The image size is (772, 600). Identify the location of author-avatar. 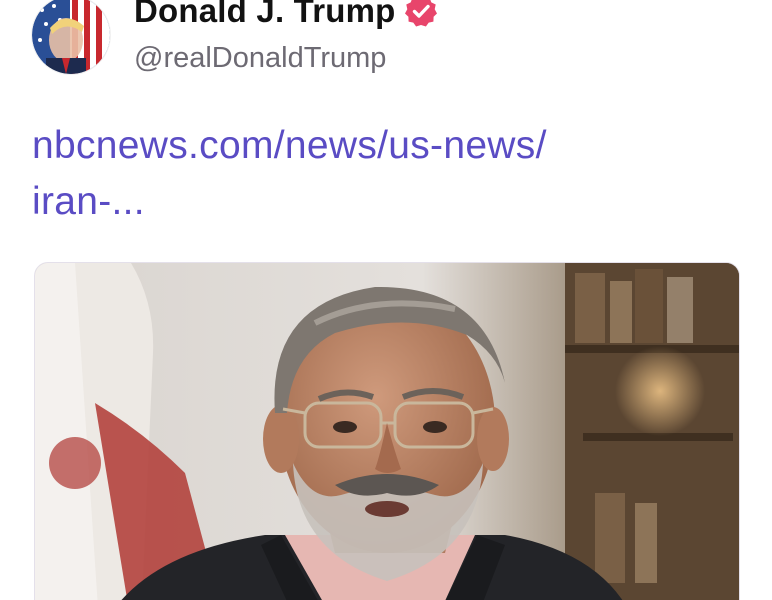
(71, 37).